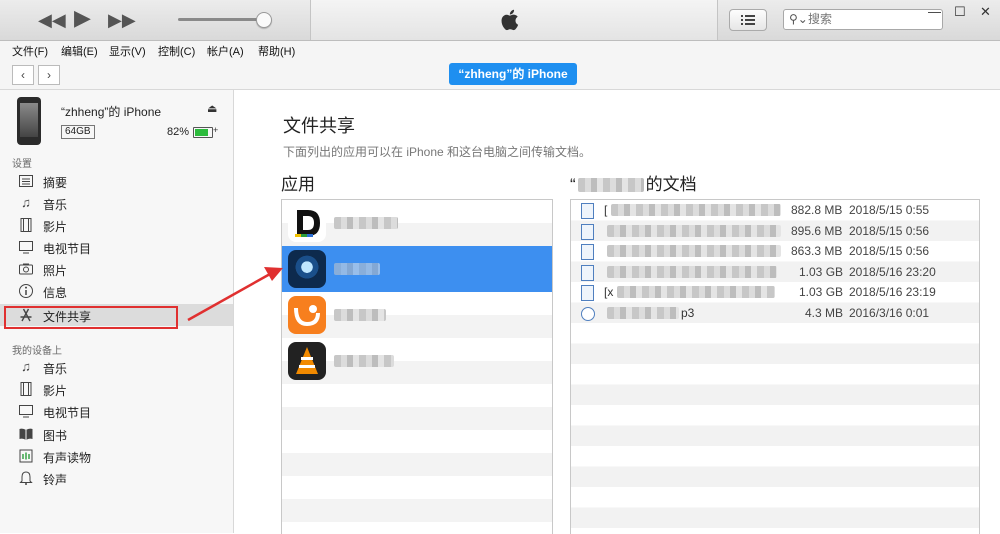 Image resolution: width=1000 pixels, height=534 pixels. Describe the element at coordinates (606, 210) in the screenshot. I see `document-name-prefix: [` at that location.